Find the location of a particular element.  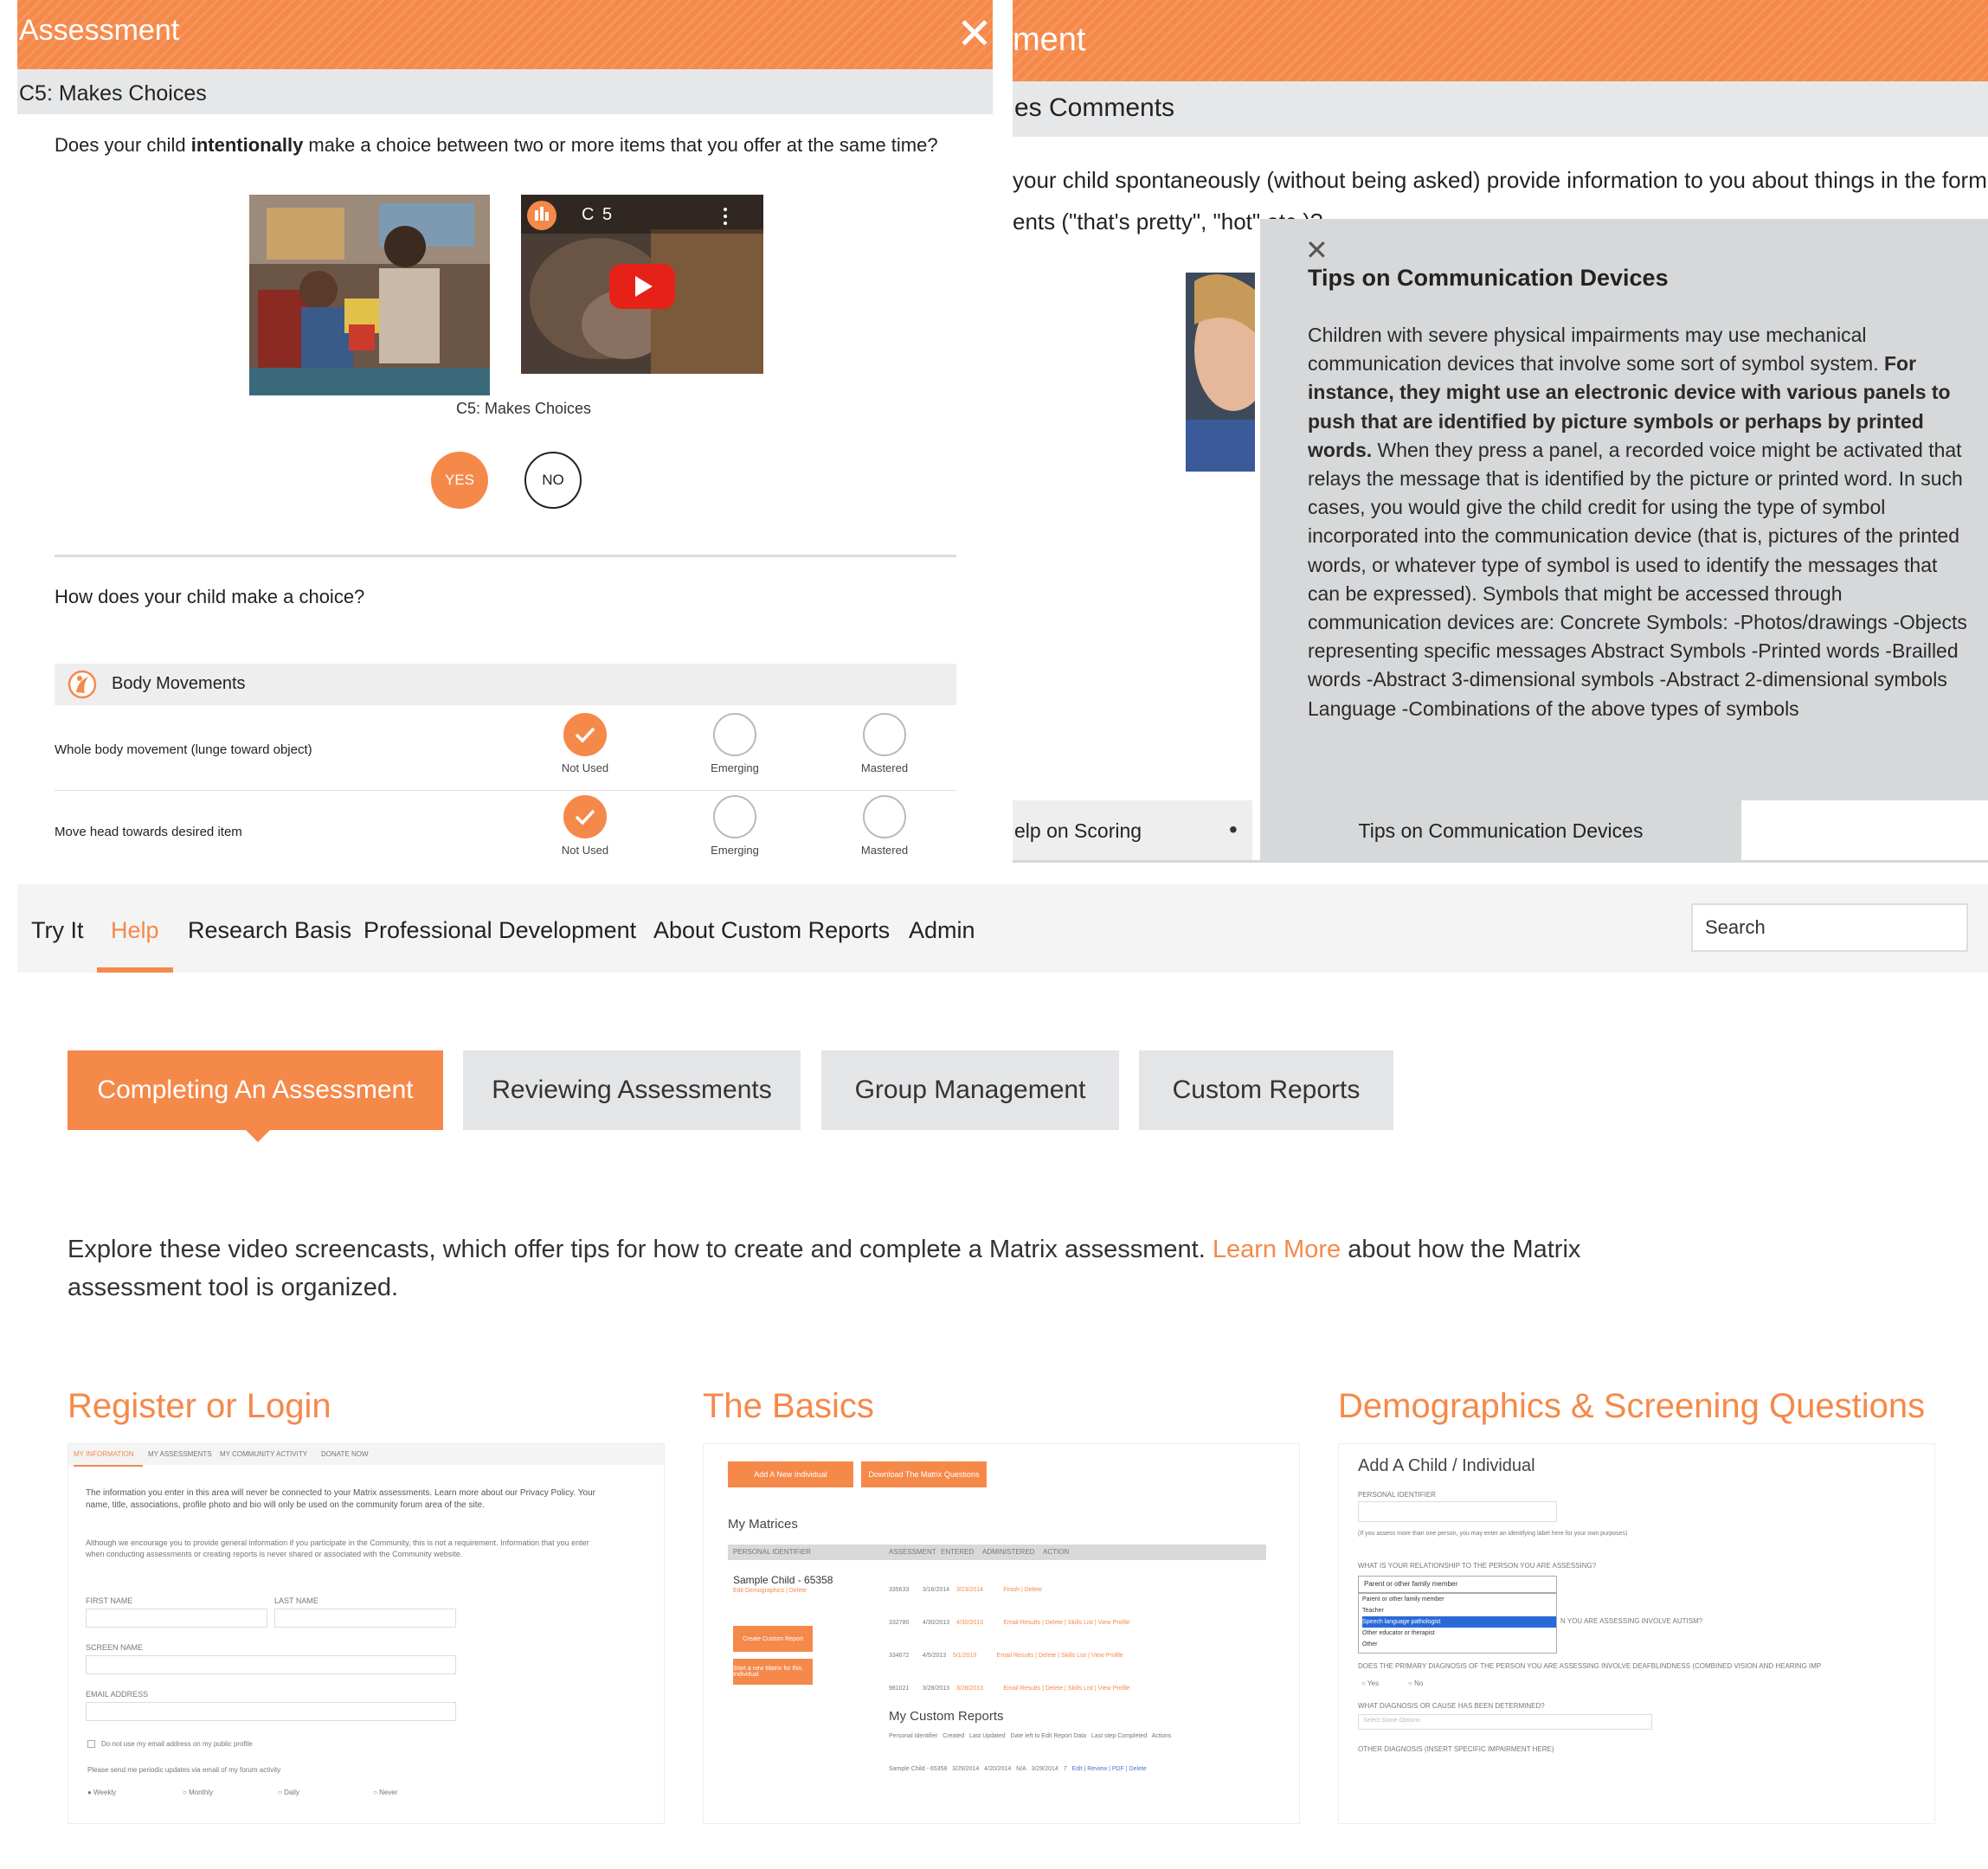

nav-professional-development: Professional Development is located at coordinates (500, 930).